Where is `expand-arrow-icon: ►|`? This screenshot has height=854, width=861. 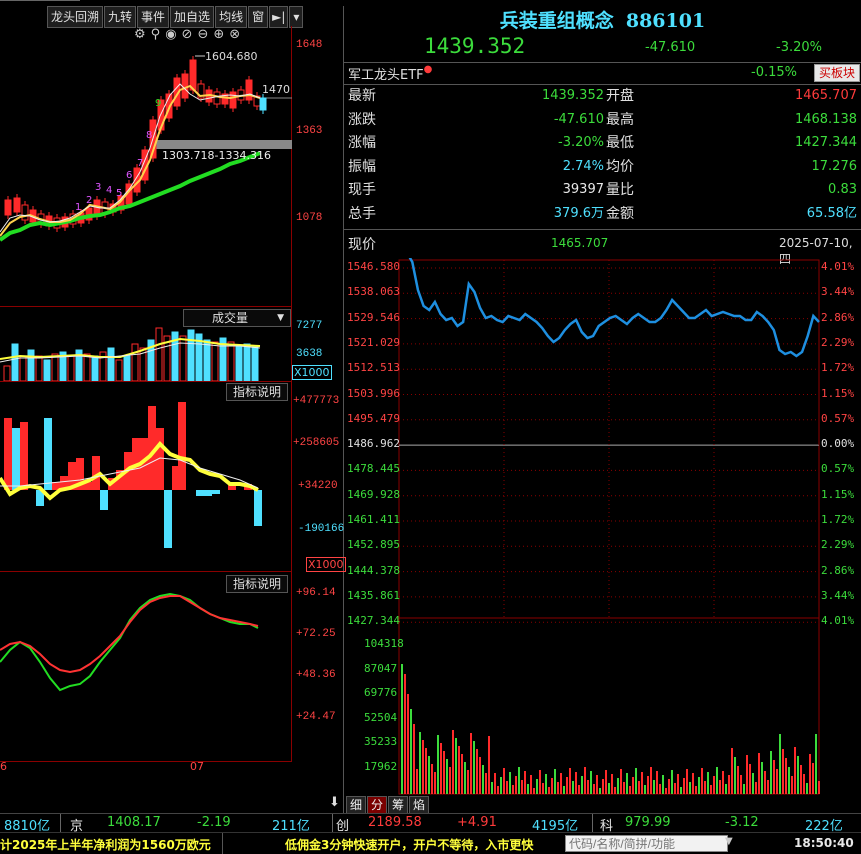 expand-arrow-icon: ►| is located at coordinates (279, 17).